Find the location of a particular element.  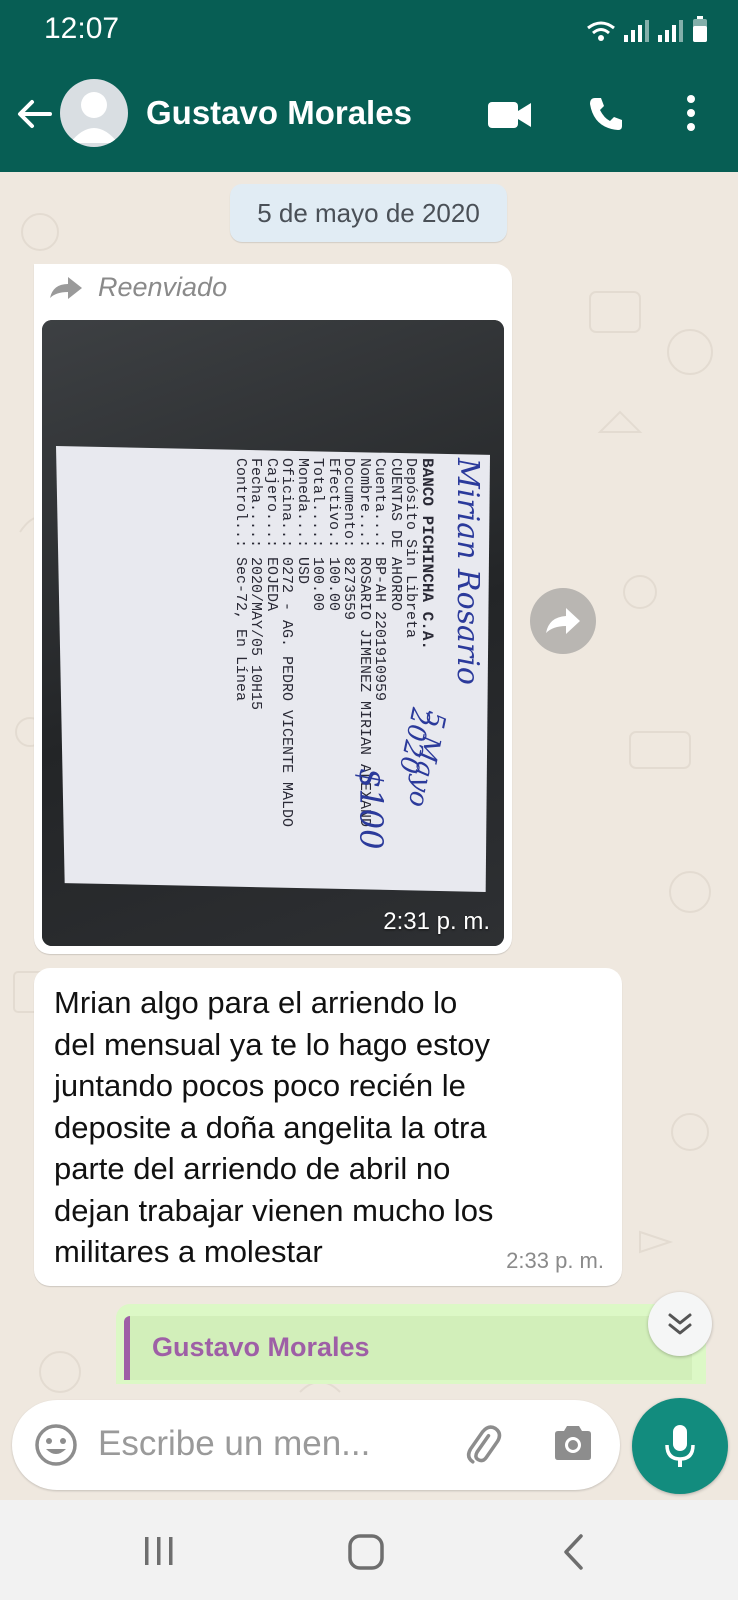

camera-icon is located at coordinates (573, 1443).